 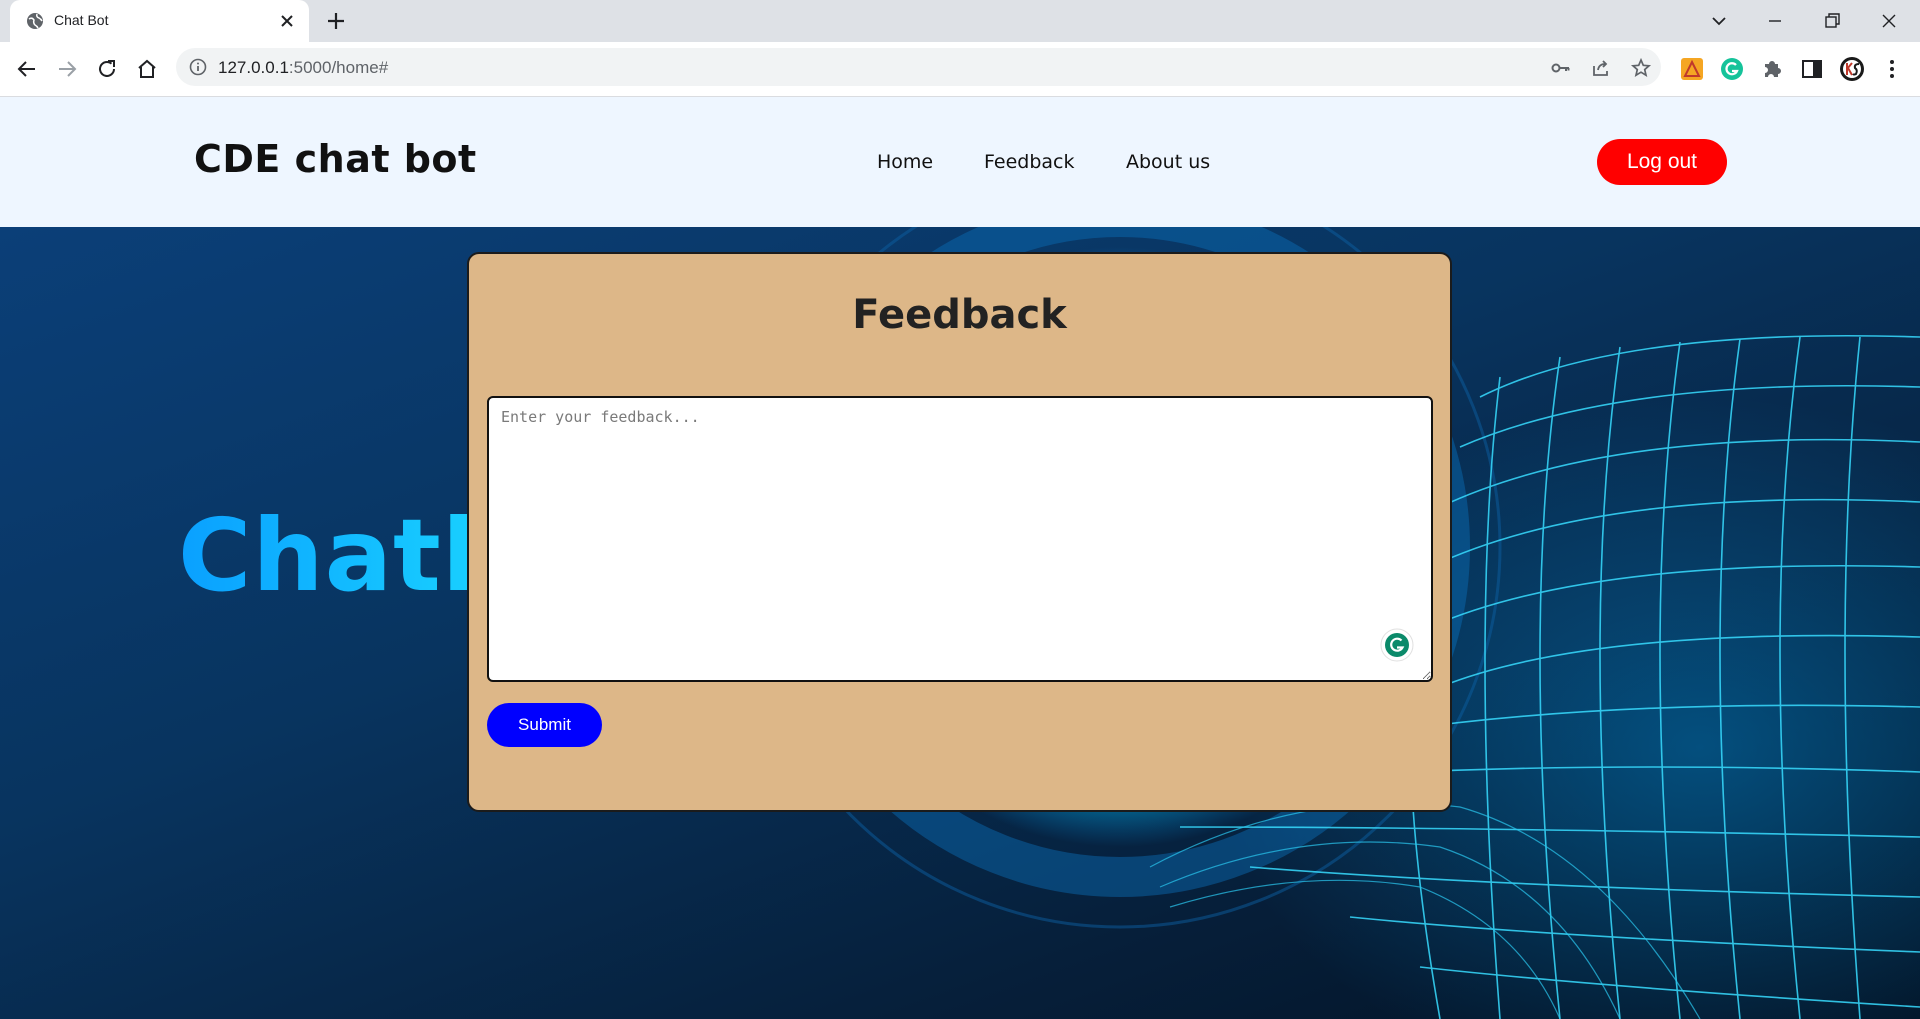 What do you see at coordinates (1561, 68) in the screenshot?
I see `key-icon` at bounding box center [1561, 68].